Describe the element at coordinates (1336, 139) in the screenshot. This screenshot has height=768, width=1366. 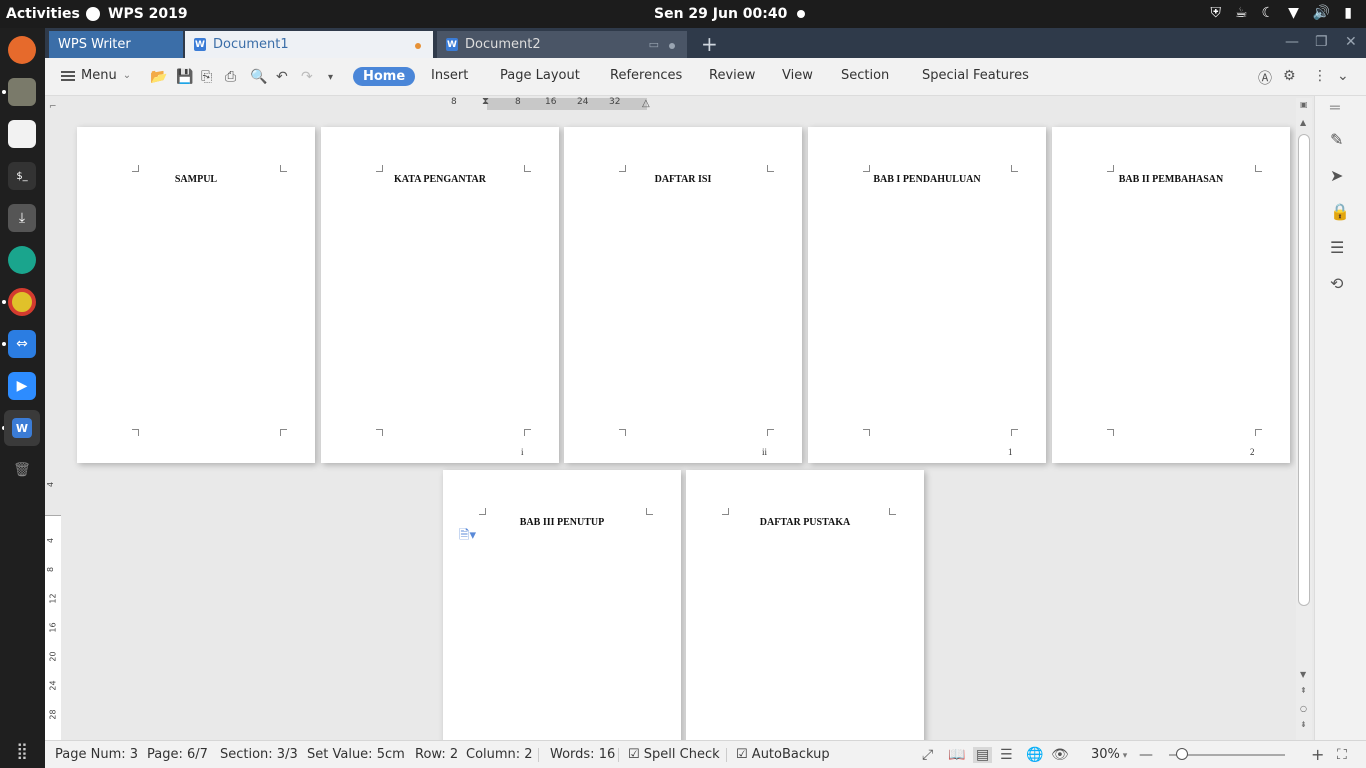
I see `pen-icon: ✎` at that location.